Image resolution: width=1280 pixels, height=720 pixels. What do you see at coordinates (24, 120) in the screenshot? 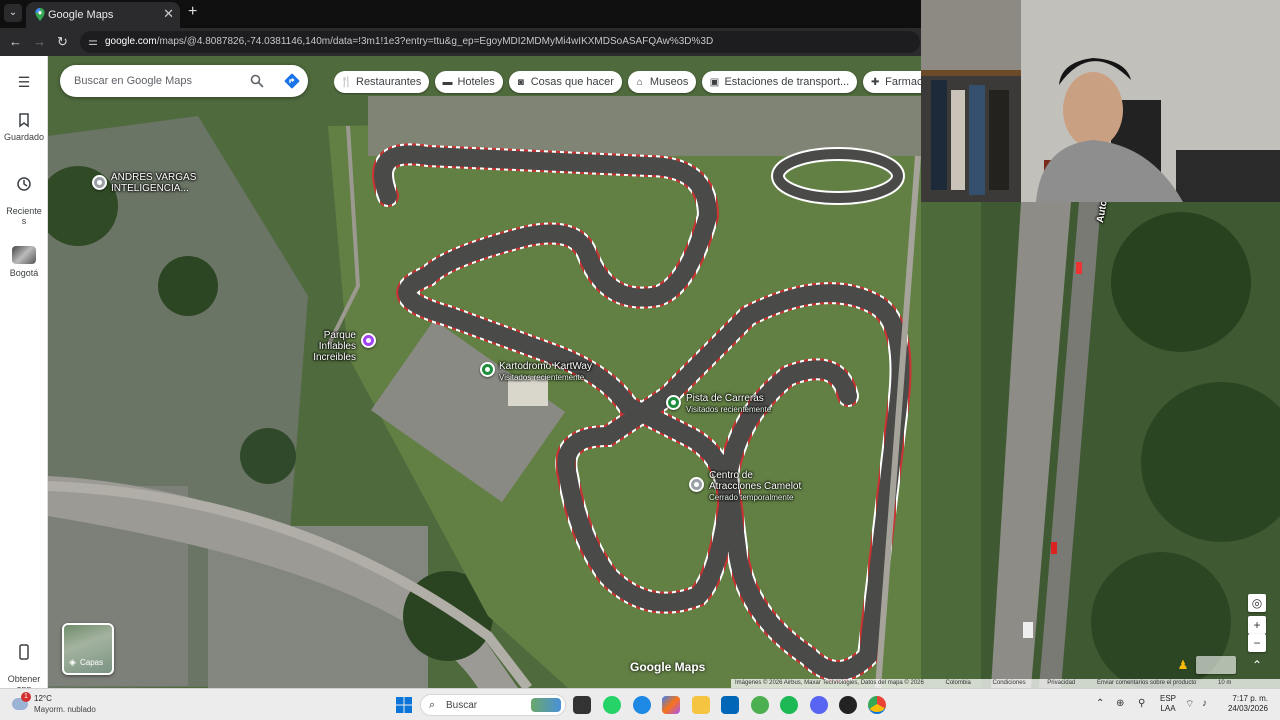
I see `bookmark-icon` at bounding box center [24, 120].